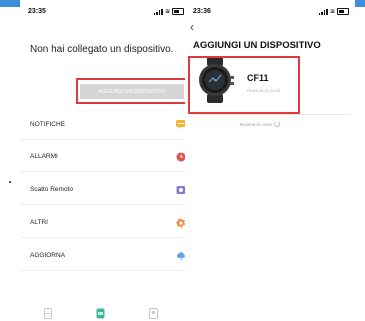 The image size is (365, 321). Describe the element at coordinates (257, 45) in the screenshot. I see `page-title: AGGIUNGI UN DISPOSITIVO` at that location.